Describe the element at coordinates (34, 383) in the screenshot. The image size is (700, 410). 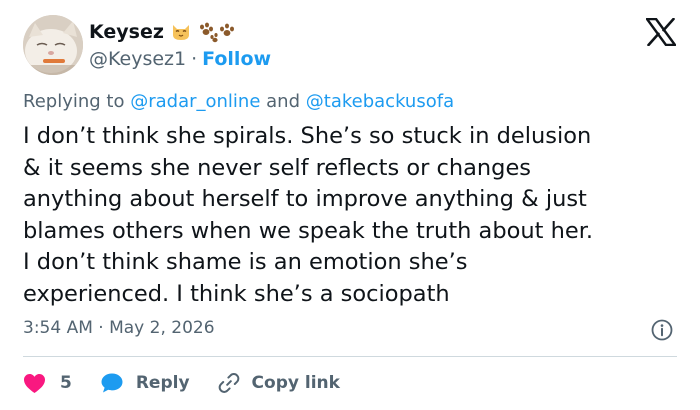
I see `heart-icon` at that location.